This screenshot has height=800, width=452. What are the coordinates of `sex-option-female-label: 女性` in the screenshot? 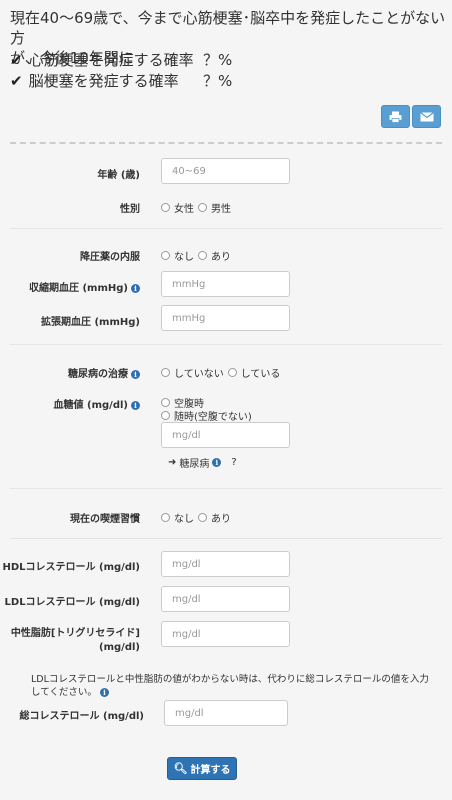 It's located at (184, 209).